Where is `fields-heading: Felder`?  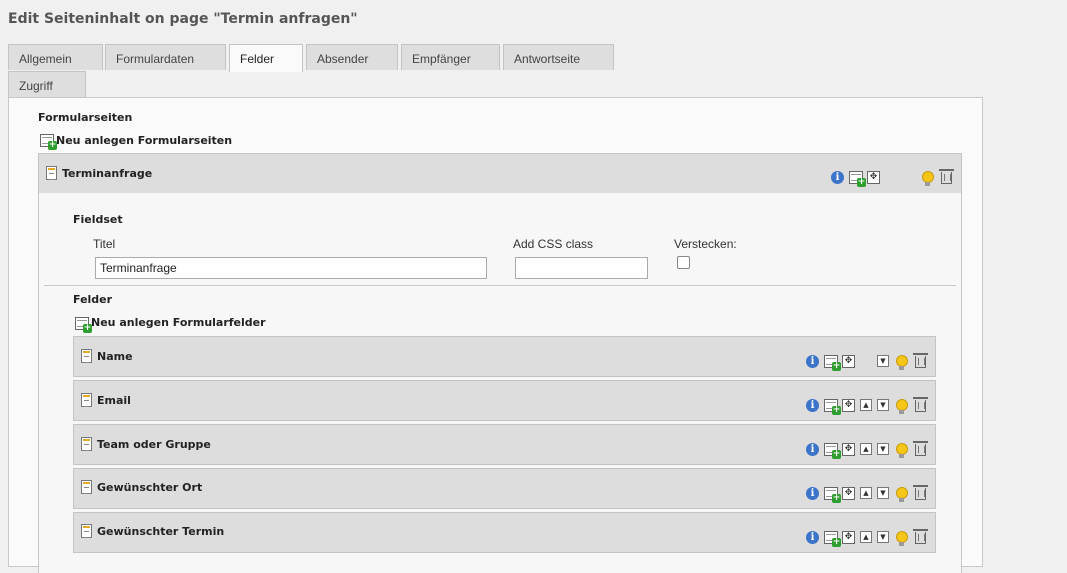 fields-heading: Felder is located at coordinates (93, 299).